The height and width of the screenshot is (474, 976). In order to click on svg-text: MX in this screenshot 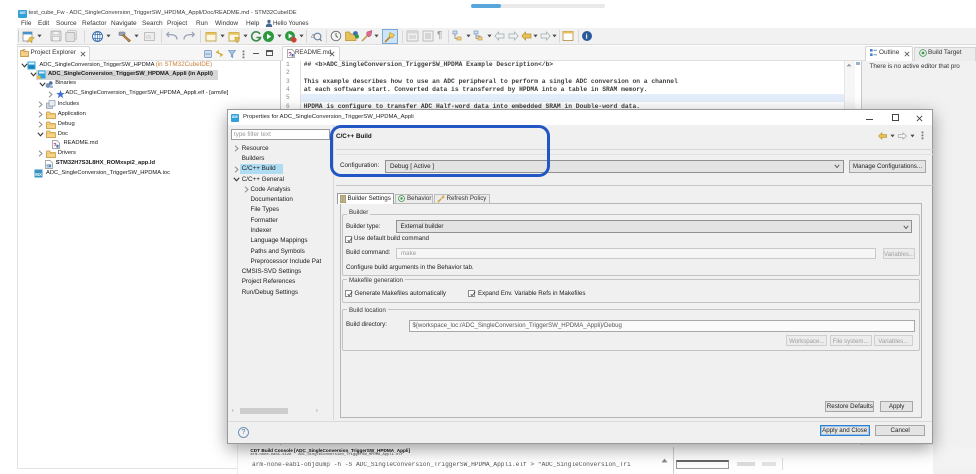, I will do `click(39, 174)`.